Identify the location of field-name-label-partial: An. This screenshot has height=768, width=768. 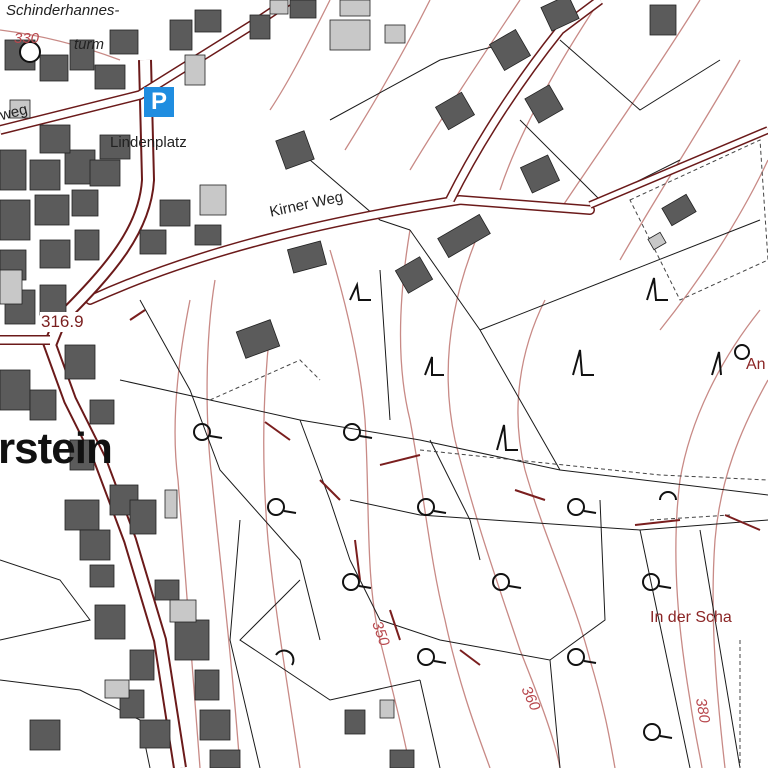
(756, 364).